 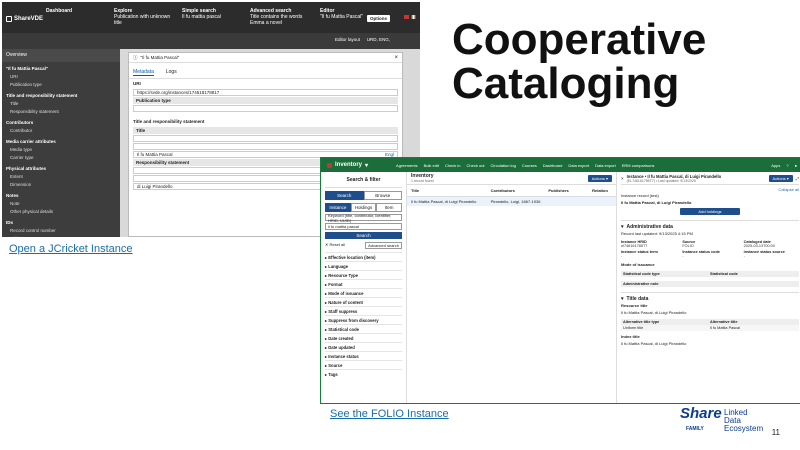 I want to click on filter-facet: ▸ Date updated, so click(x=363, y=346).